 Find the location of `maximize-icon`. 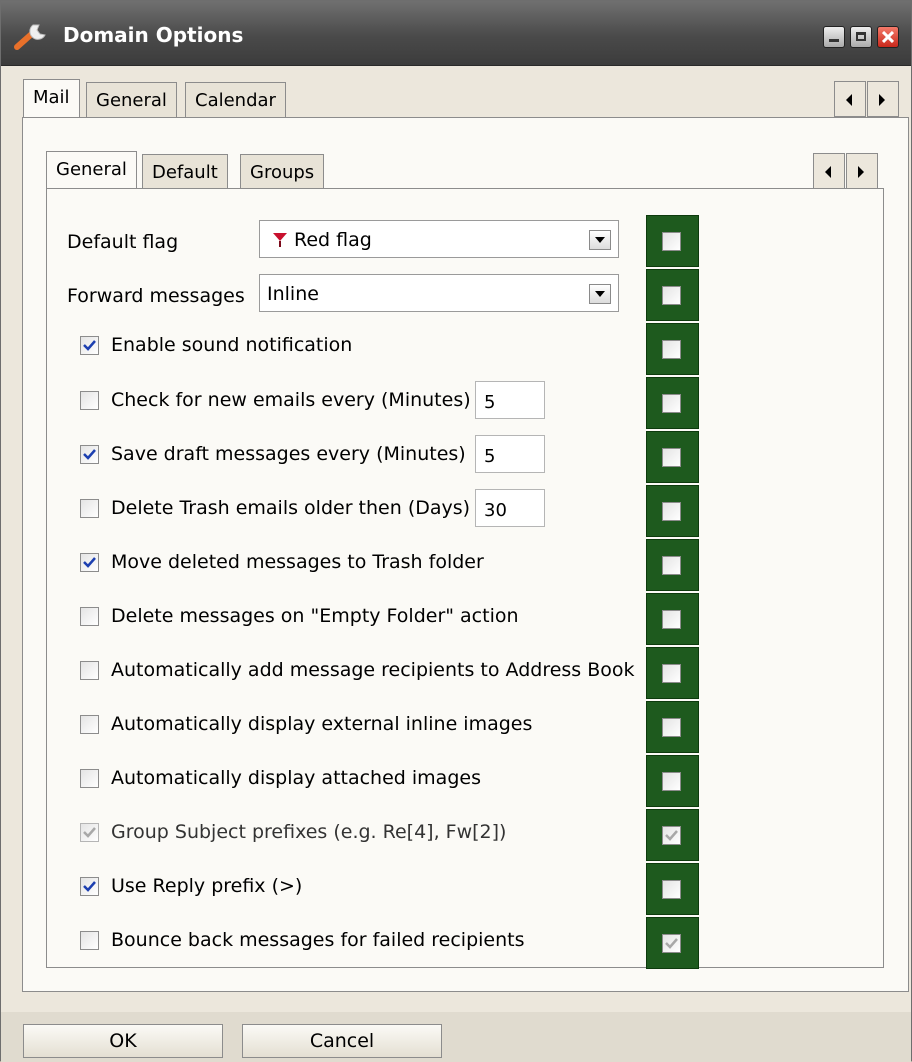

maximize-icon is located at coordinates (861, 36).